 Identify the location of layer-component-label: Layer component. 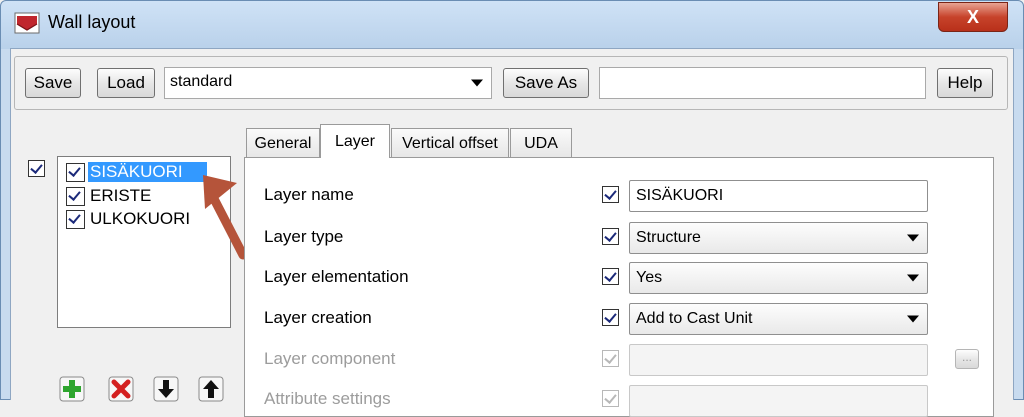
(330, 358).